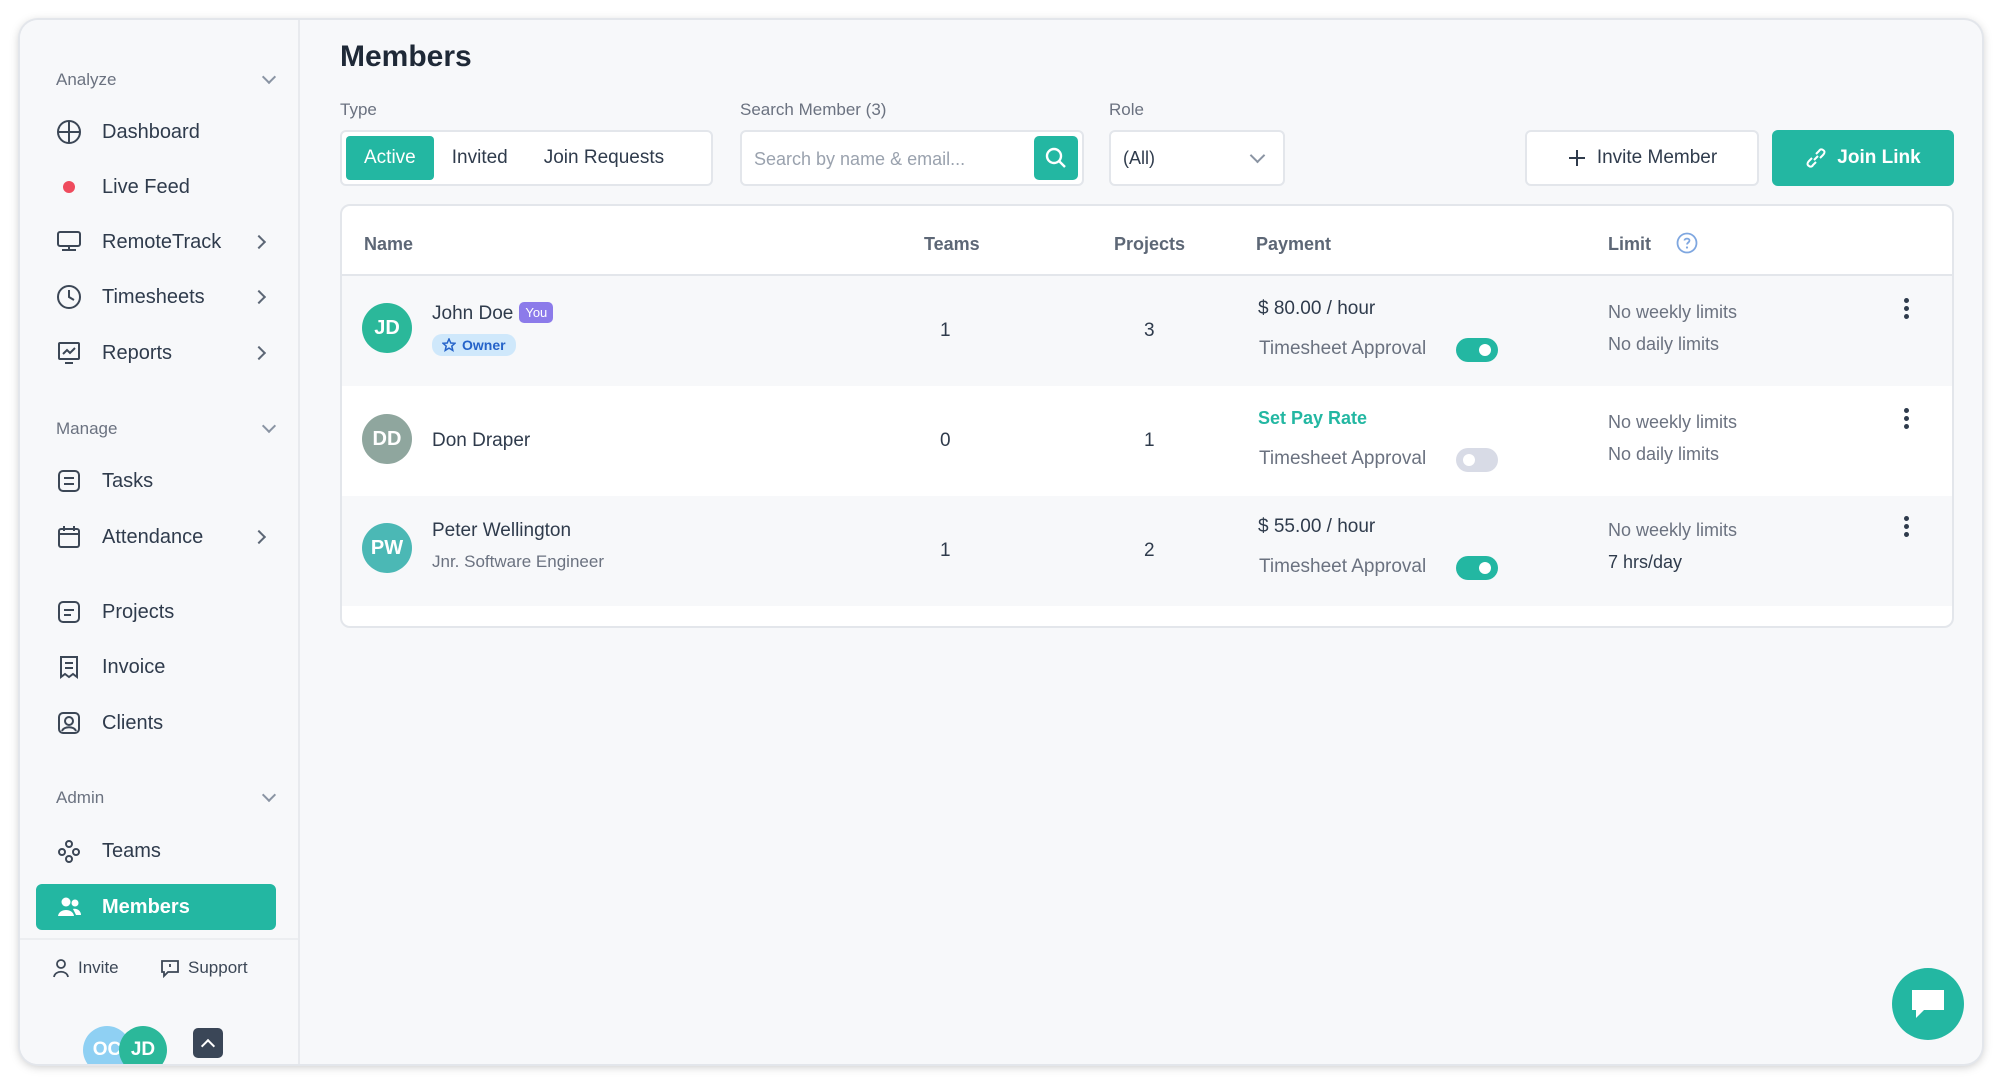  Describe the element at coordinates (156, 907) in the screenshot. I see `sidebar-item-members: Members` at that location.